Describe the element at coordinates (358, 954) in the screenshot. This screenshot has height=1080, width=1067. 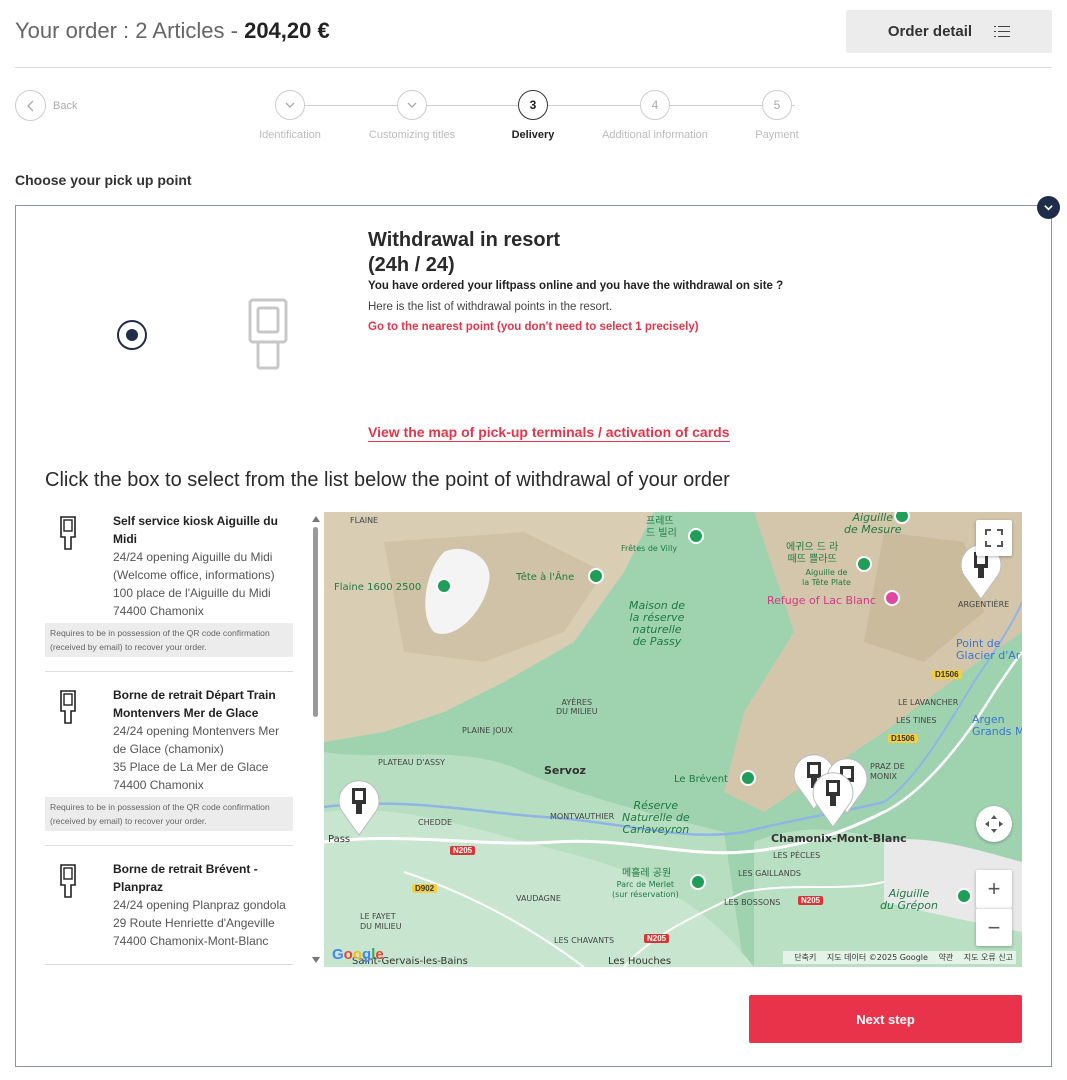
I see `google-logo: Google` at that location.